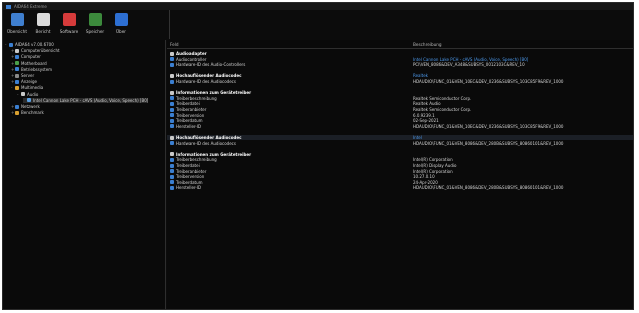  Describe the element at coordinates (420, 75) in the screenshot. I see `value-cell: Realtek` at that location.